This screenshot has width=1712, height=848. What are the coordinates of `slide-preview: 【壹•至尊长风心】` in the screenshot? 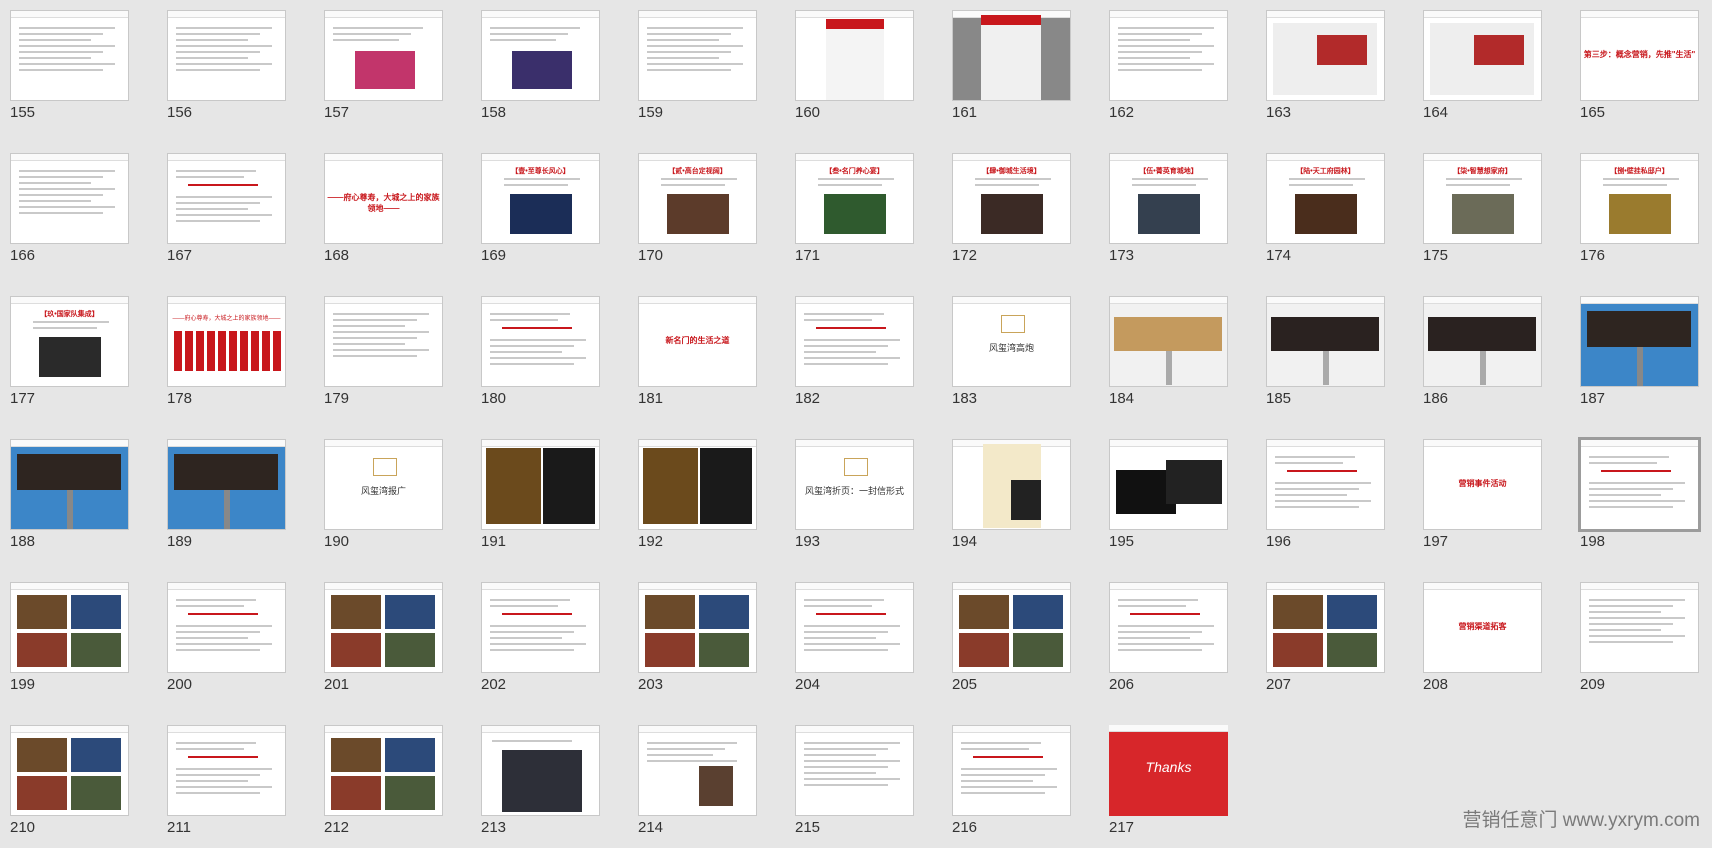 It's located at (540, 198).